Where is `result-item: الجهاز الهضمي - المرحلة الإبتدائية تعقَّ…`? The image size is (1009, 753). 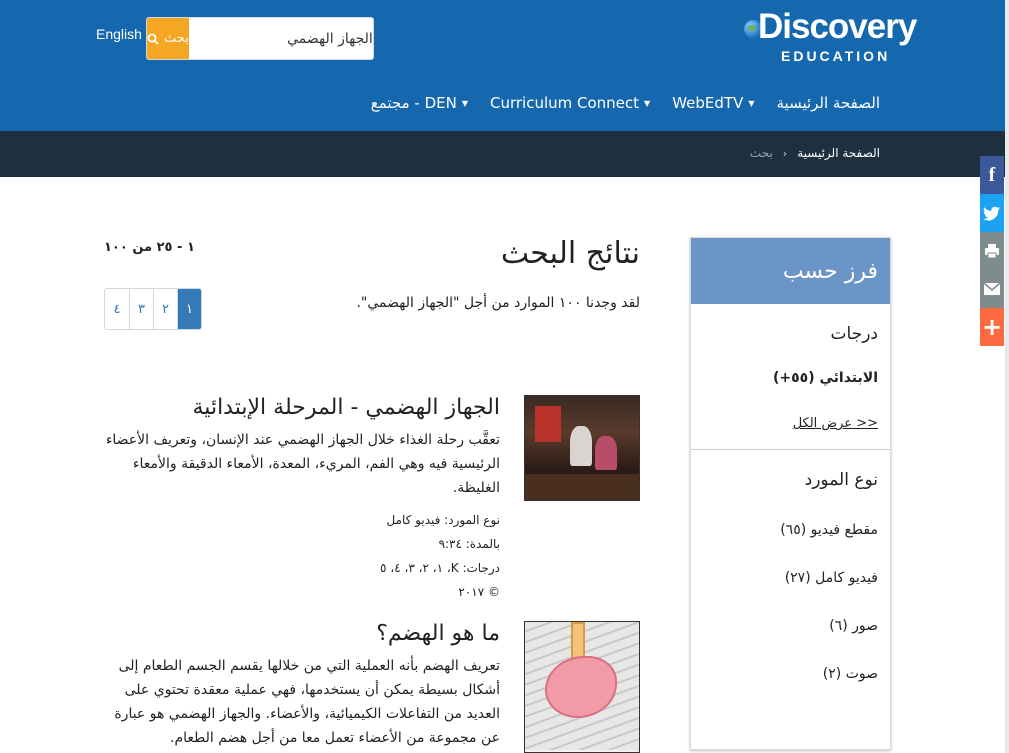 result-item: الجهاز الهضمي - المرحلة الإبتدائية تعقَّ… is located at coordinates (372, 497).